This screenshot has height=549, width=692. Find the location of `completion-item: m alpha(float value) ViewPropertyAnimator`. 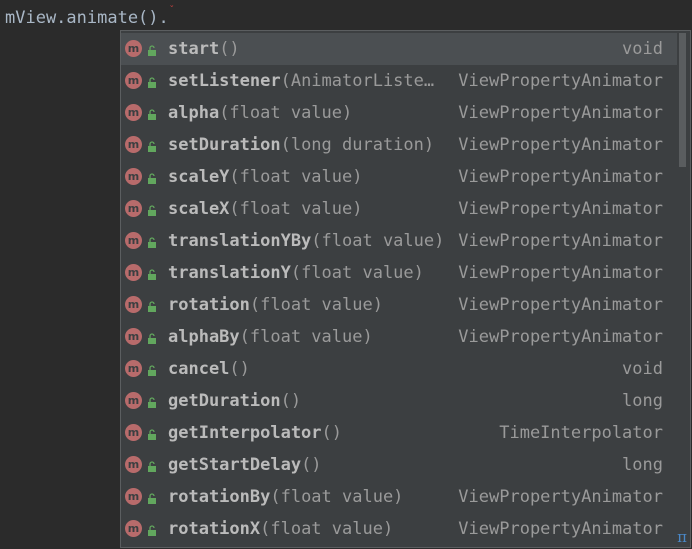

completion-item: m alpha(float value) ViewPropertyAnimator is located at coordinates (399, 113).